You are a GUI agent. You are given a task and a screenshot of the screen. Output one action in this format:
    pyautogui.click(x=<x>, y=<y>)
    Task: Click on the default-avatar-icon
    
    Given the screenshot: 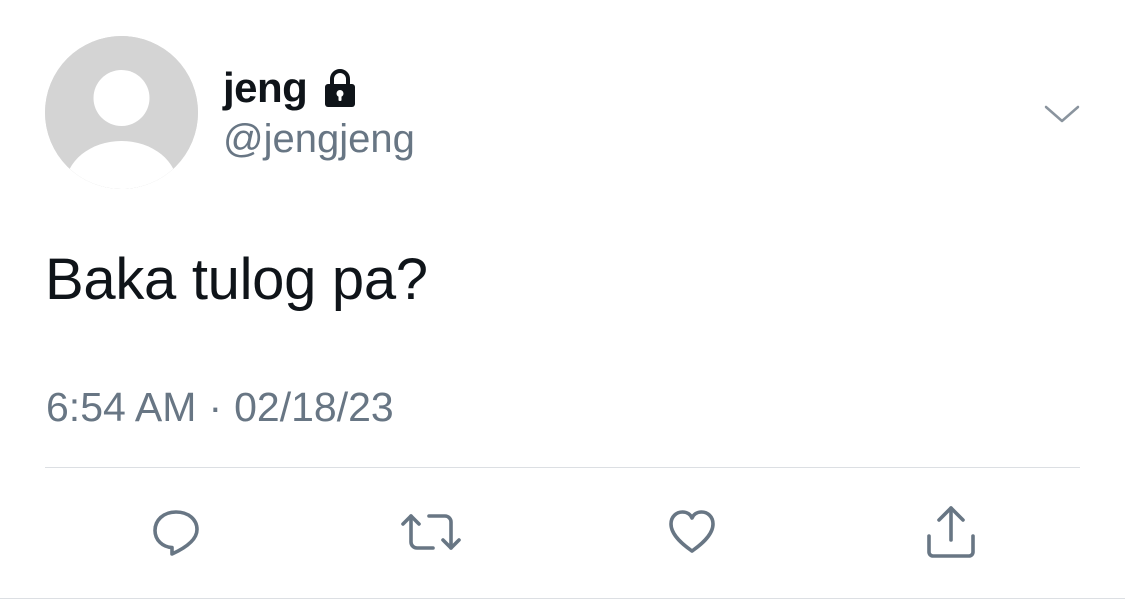 What is the action you would take?
    pyautogui.click(x=121, y=112)
    